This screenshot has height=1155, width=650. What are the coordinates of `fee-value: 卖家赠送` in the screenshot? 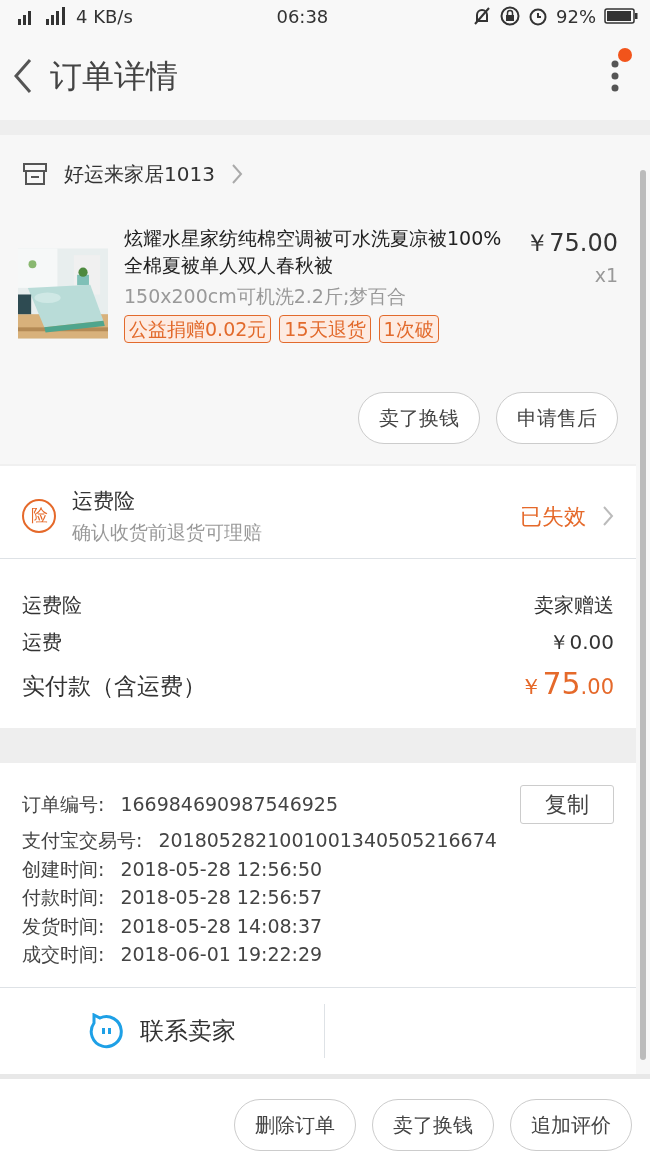 It's located at (574, 605).